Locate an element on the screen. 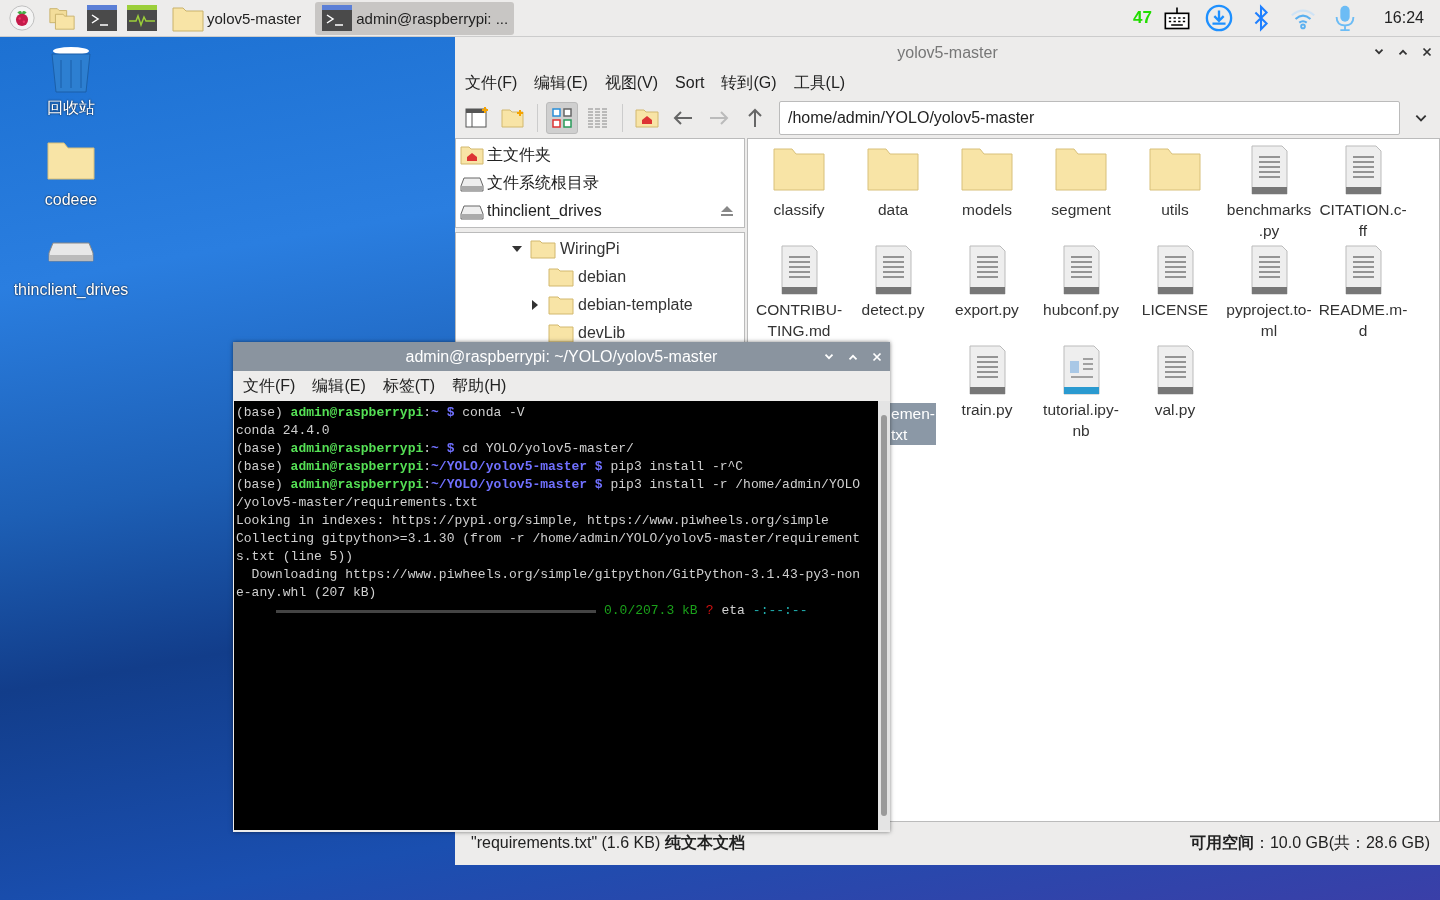 This screenshot has height=900, width=1440. desktop-icon-label: thinclient_drives is located at coordinates (71, 290).